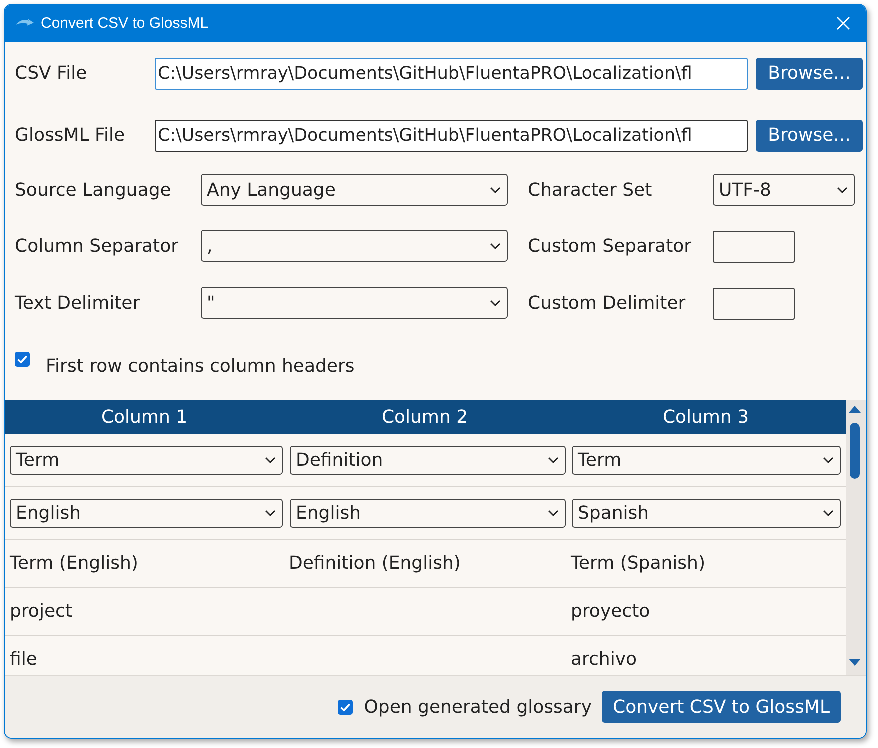 Image resolution: width=878 pixels, height=748 pixels. What do you see at coordinates (706, 418) in the screenshot?
I see `column-header: Column 3` at bounding box center [706, 418].